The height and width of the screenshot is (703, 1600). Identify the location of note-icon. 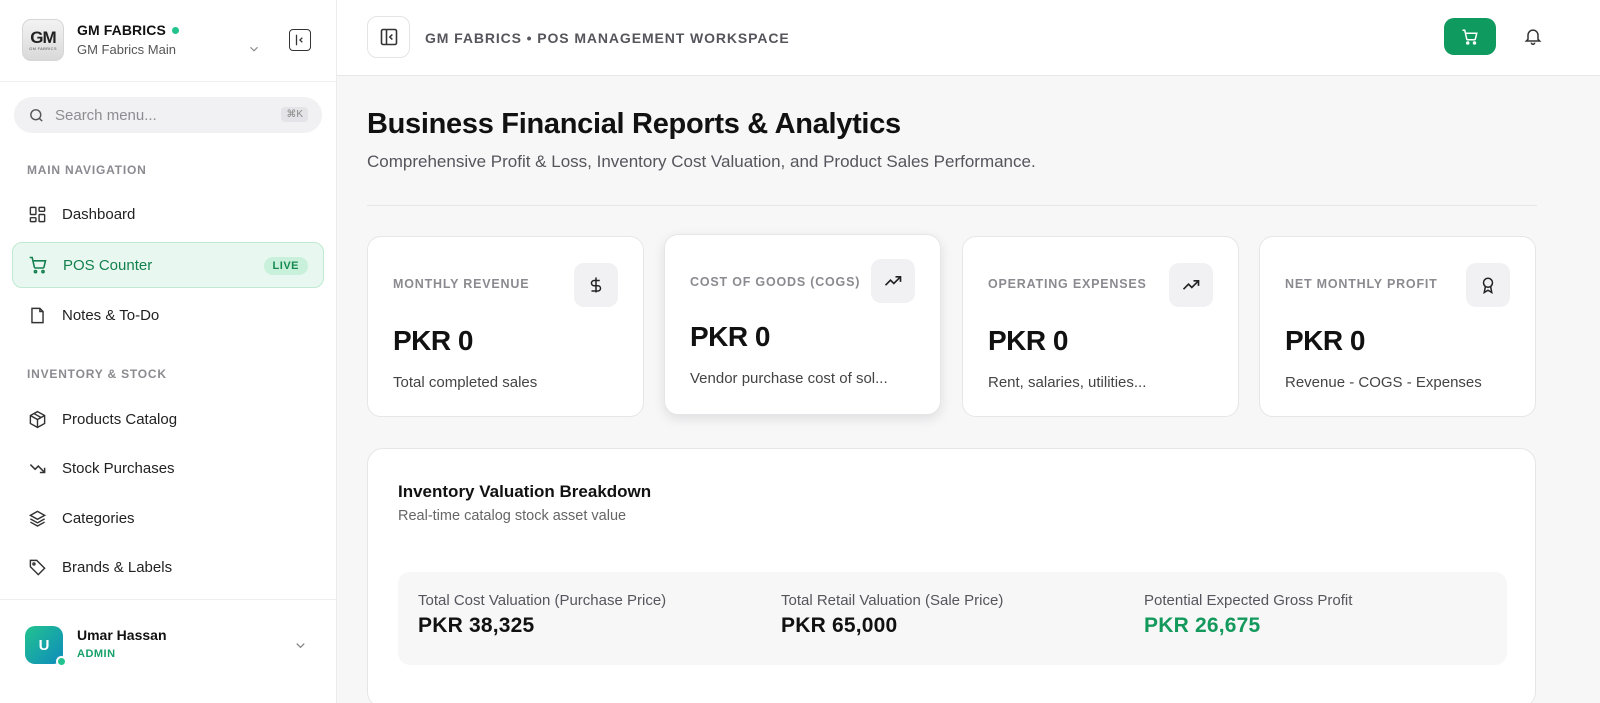
(37, 315).